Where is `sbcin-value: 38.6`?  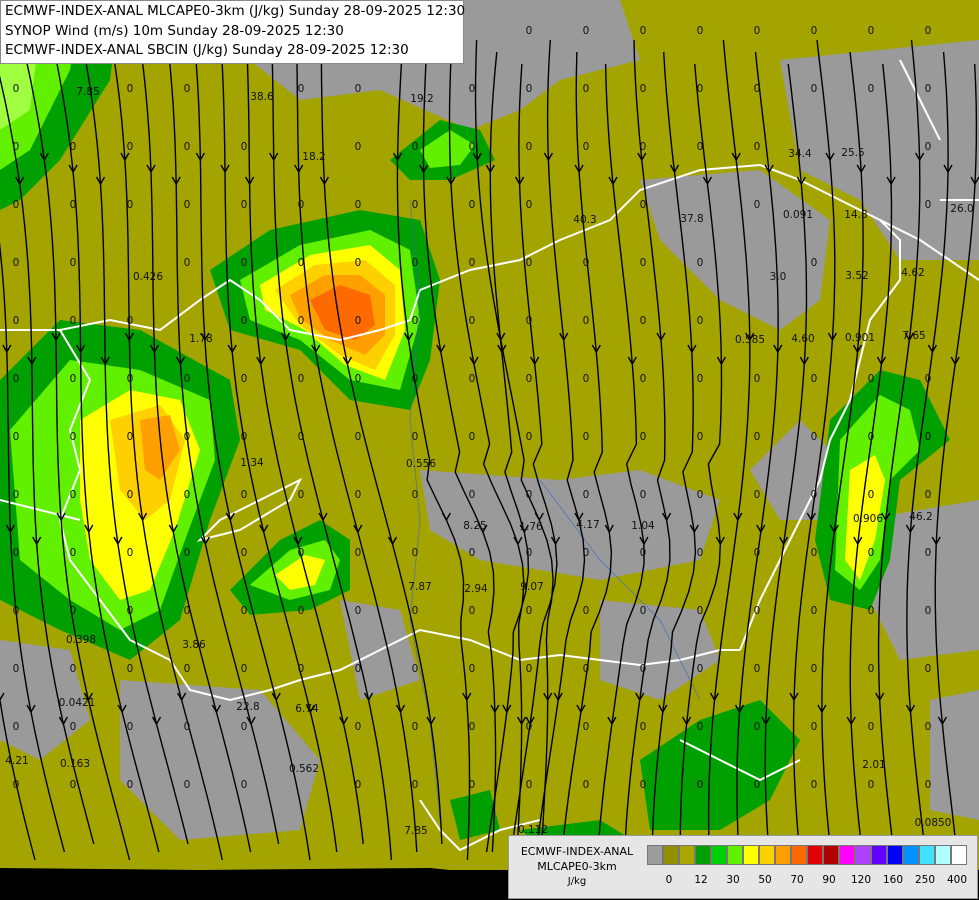
sbcin-value: 38.6 is located at coordinates (262, 97).